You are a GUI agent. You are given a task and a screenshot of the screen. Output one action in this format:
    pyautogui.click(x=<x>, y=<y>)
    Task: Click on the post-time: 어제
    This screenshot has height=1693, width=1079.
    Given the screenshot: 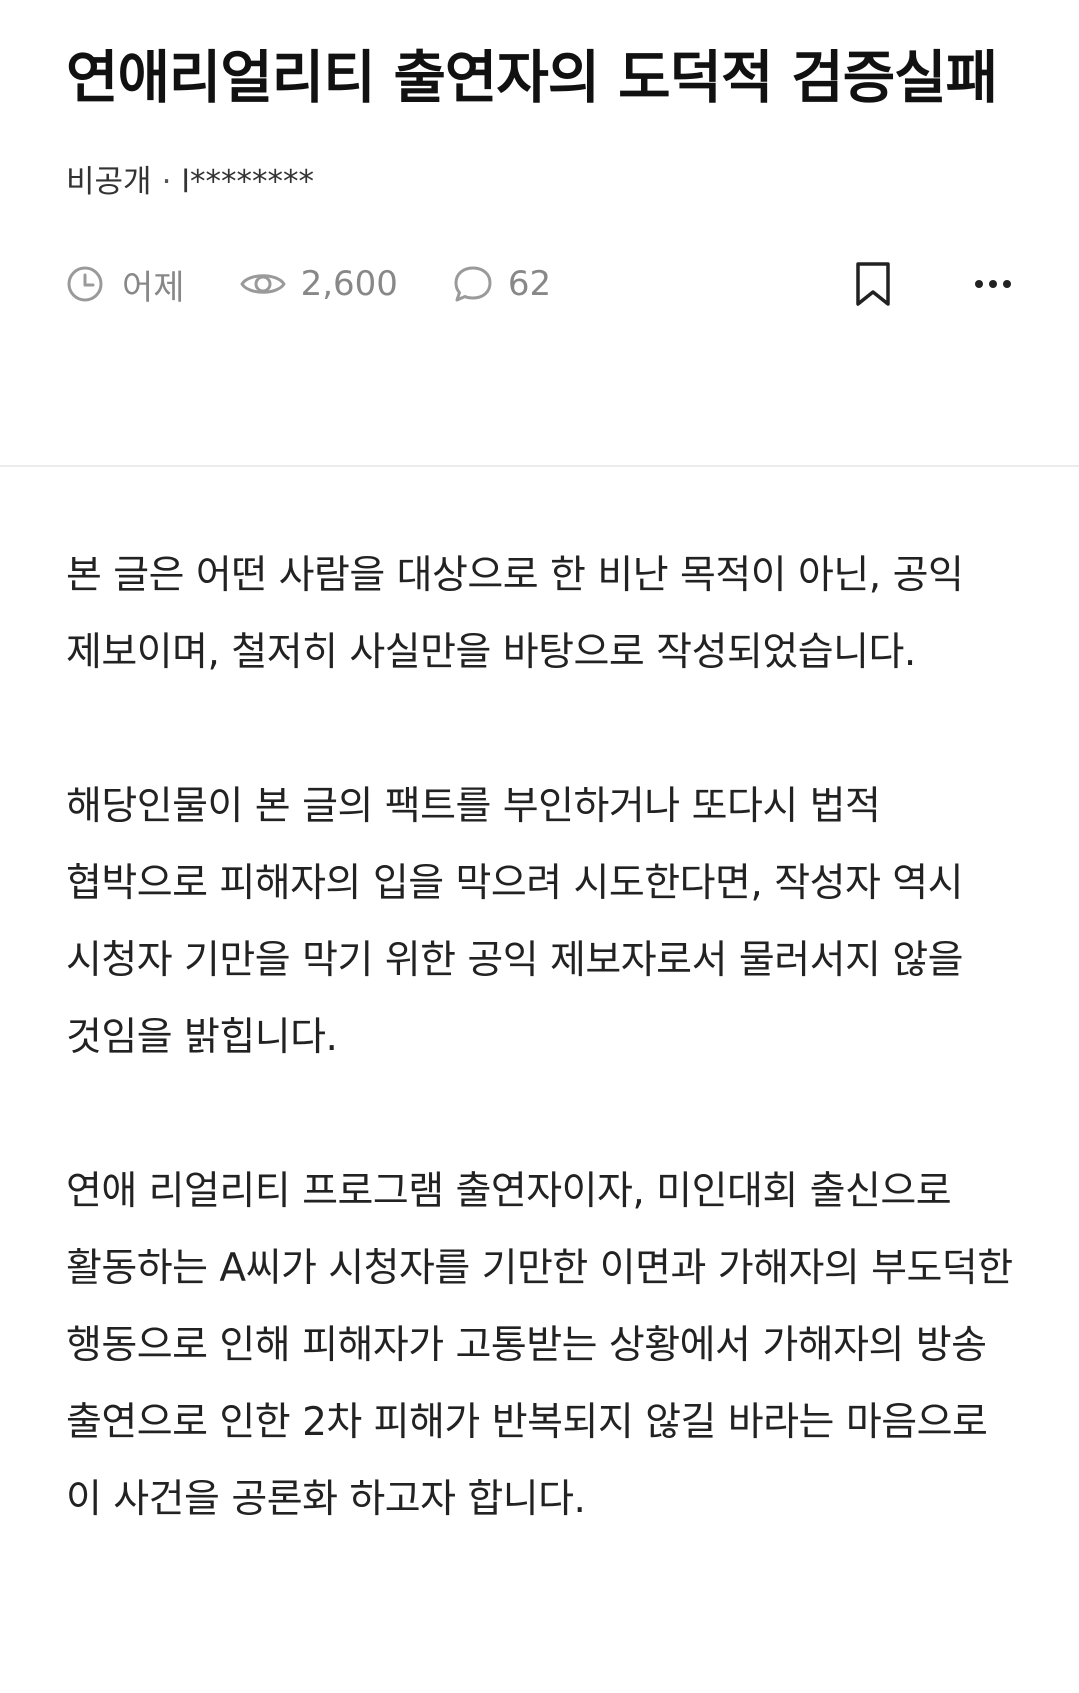 What is the action you would take?
    pyautogui.click(x=125, y=284)
    